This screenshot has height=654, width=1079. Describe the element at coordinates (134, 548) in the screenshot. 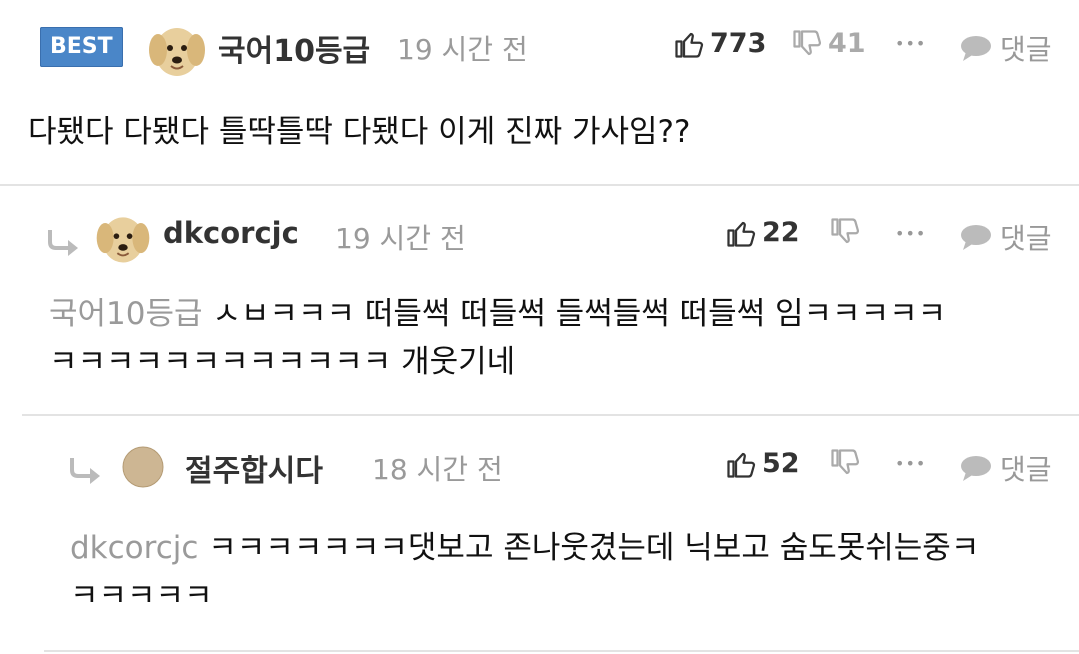

I see `mention-tag: dkcorcjc` at that location.